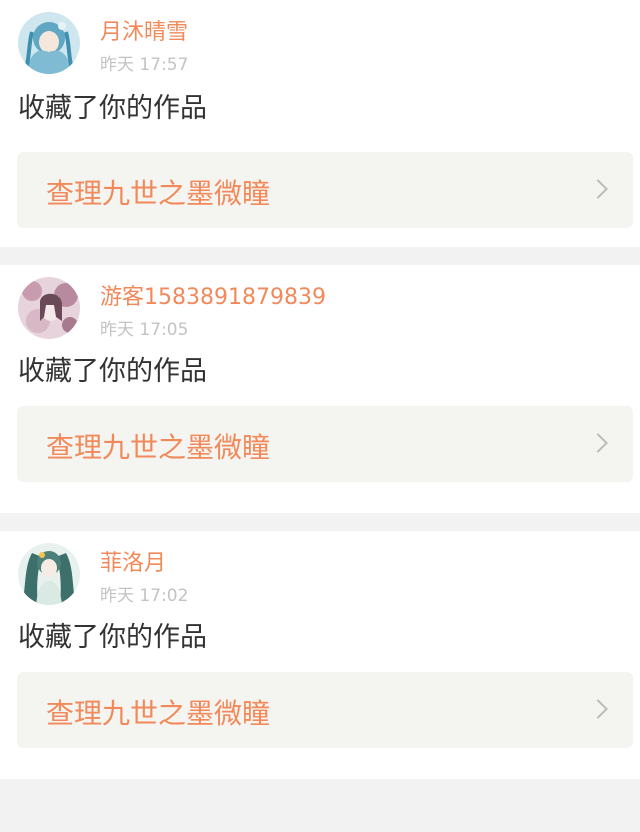 The width and height of the screenshot is (640, 832). Describe the element at coordinates (213, 295) in the screenshot. I see `username: 游客1583891879839` at that location.